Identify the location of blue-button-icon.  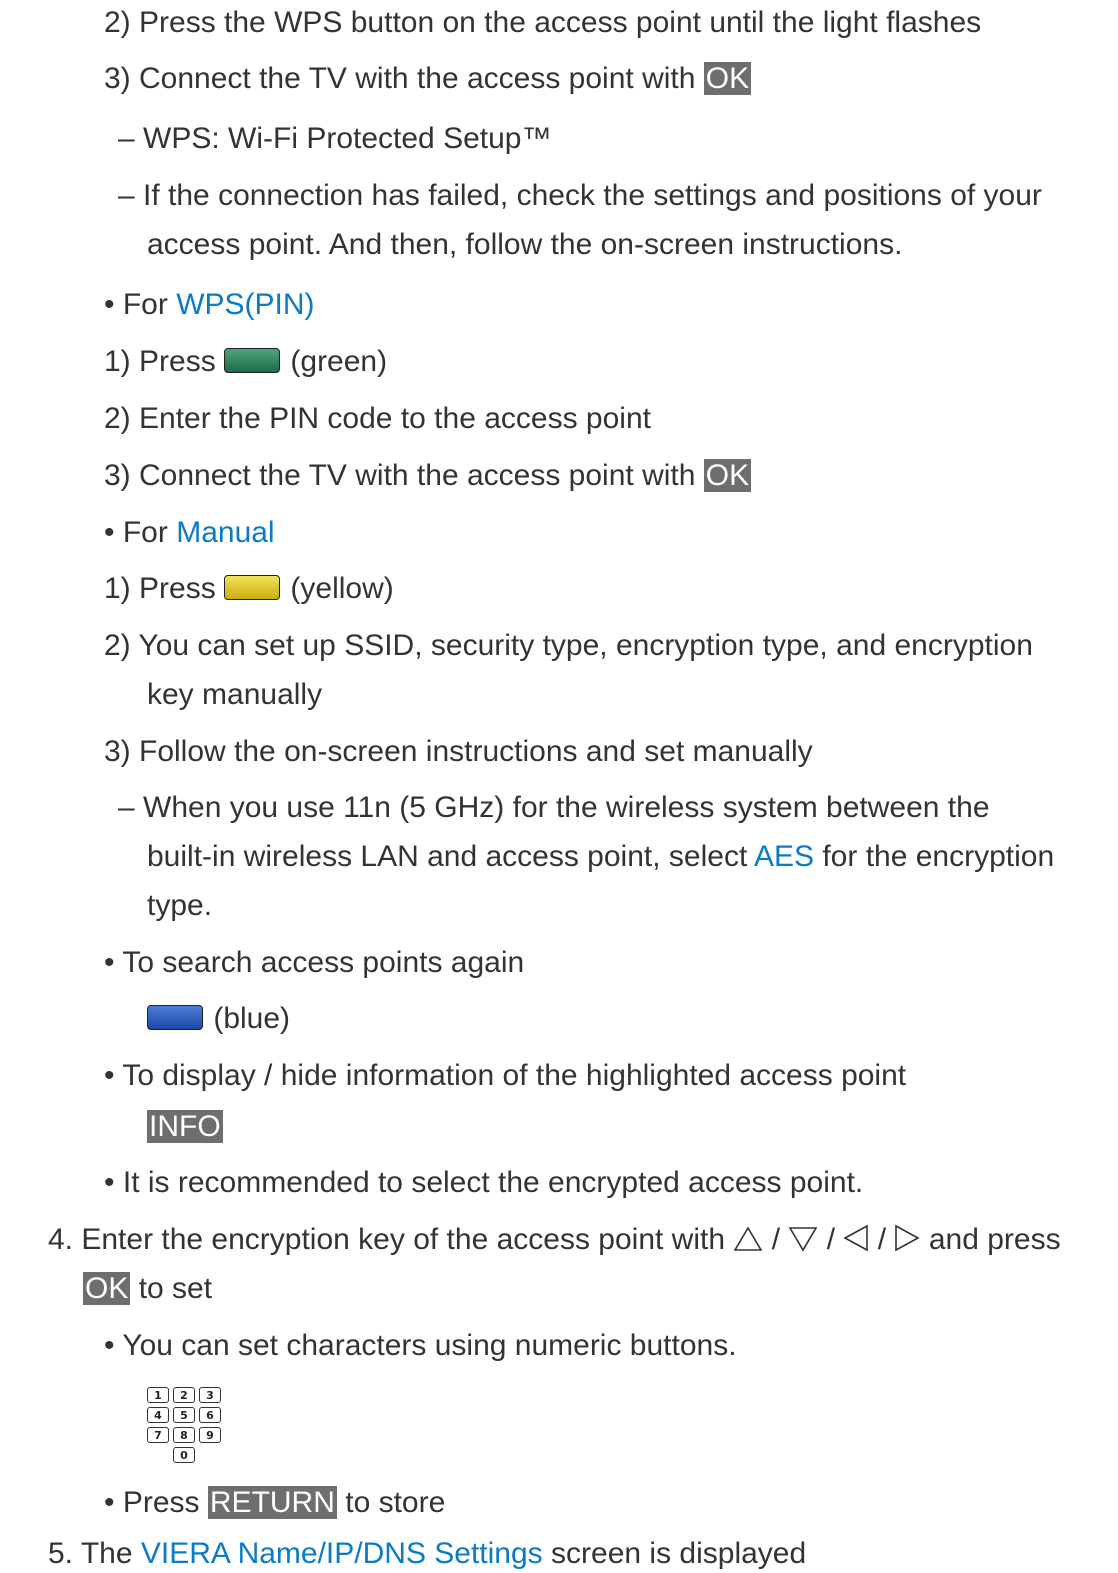
(175, 1017).